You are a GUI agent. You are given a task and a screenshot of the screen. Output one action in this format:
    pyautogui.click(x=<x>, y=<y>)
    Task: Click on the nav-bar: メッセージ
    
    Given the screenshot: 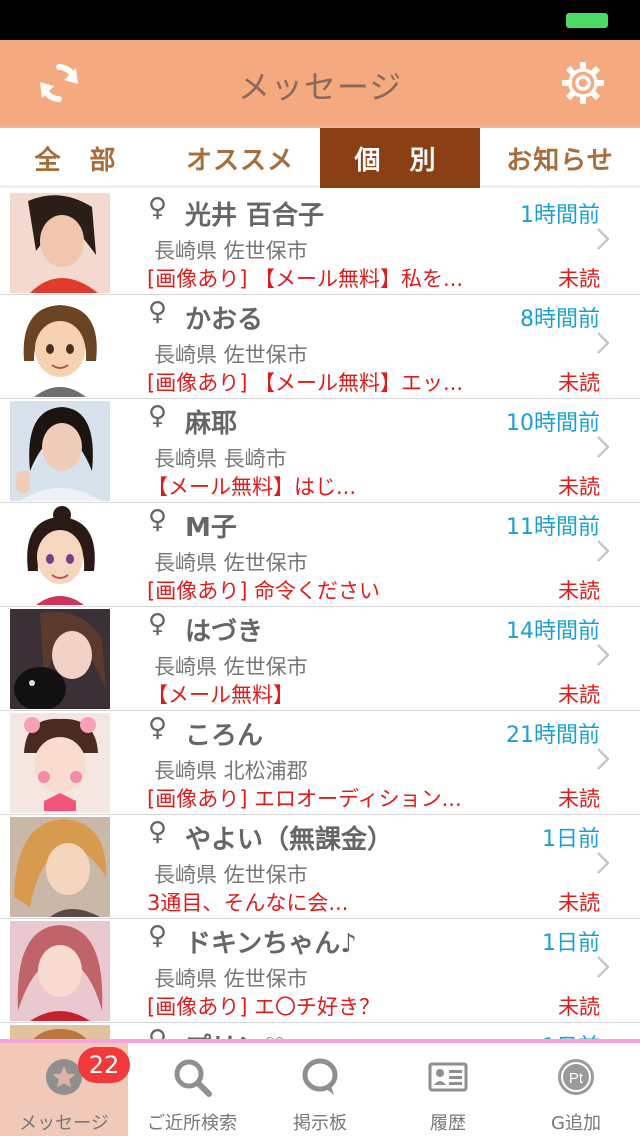 What is the action you would take?
    pyautogui.click(x=320, y=84)
    